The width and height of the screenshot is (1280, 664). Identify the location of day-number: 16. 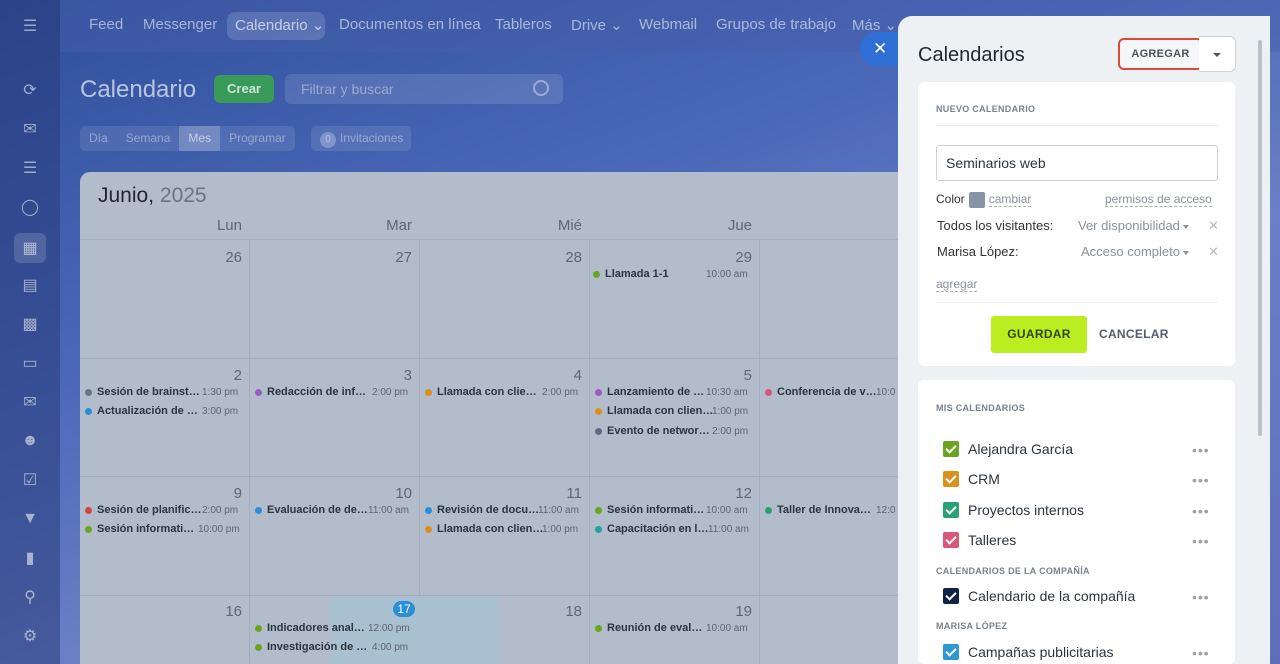
(227, 611).